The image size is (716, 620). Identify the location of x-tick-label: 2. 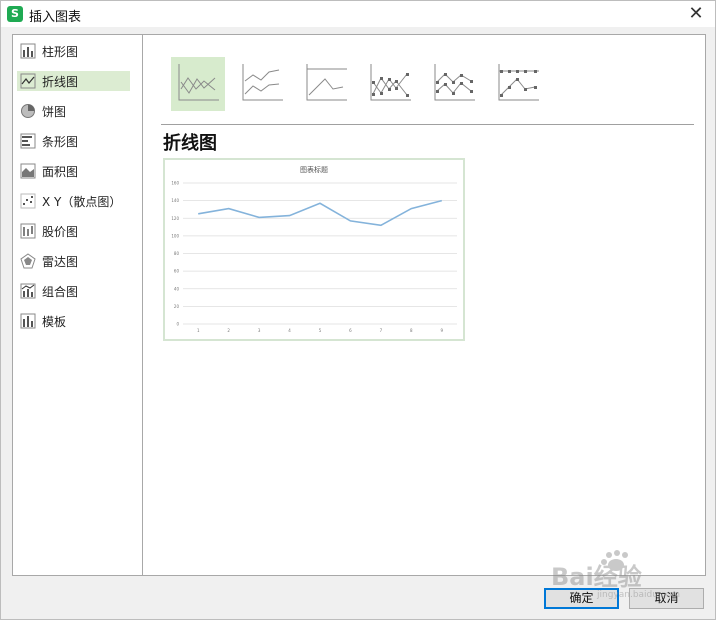
(228, 330).